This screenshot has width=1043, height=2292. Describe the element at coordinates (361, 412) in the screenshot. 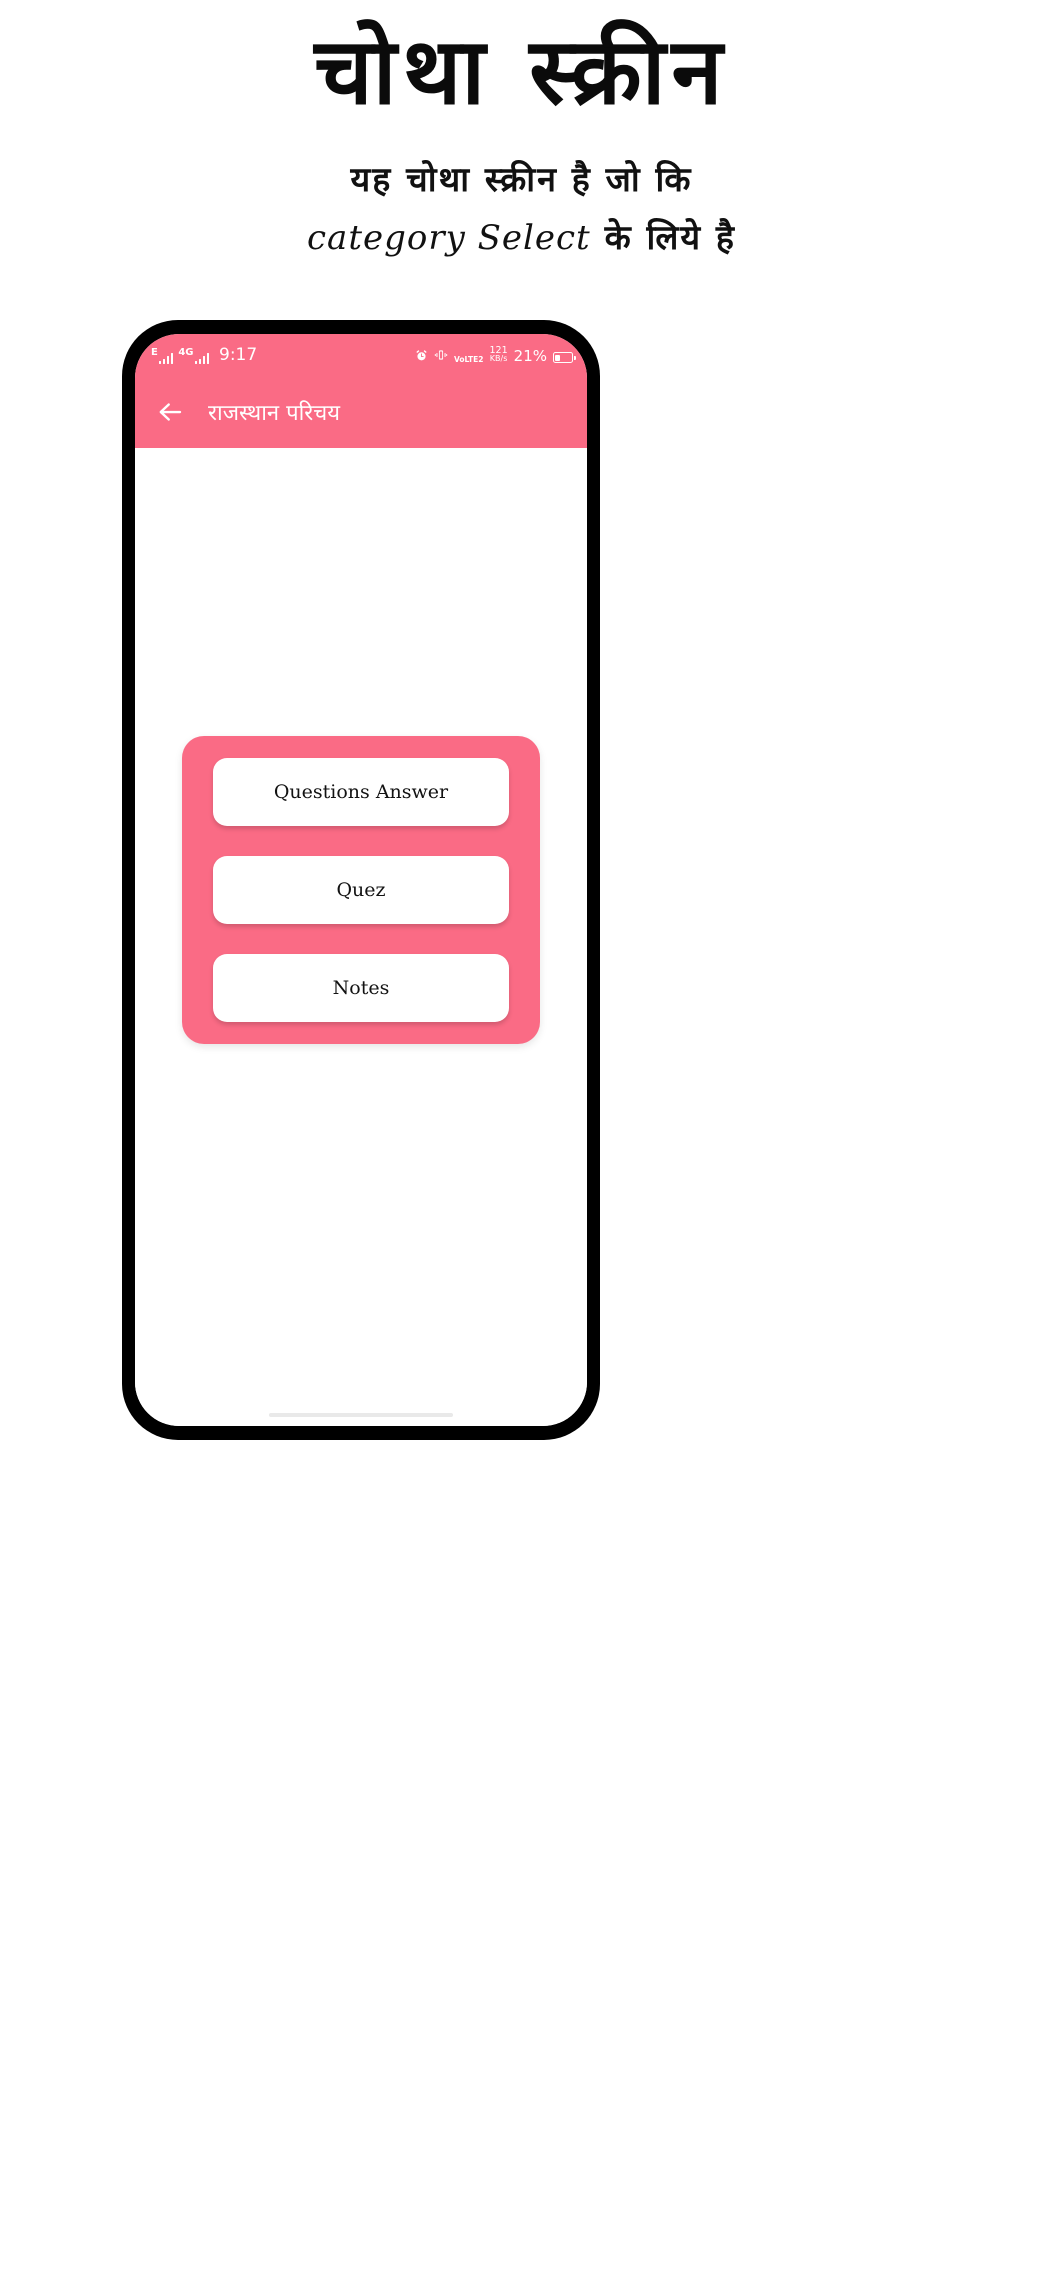

I see `app-bar: राजस्थान परिचय` at that location.